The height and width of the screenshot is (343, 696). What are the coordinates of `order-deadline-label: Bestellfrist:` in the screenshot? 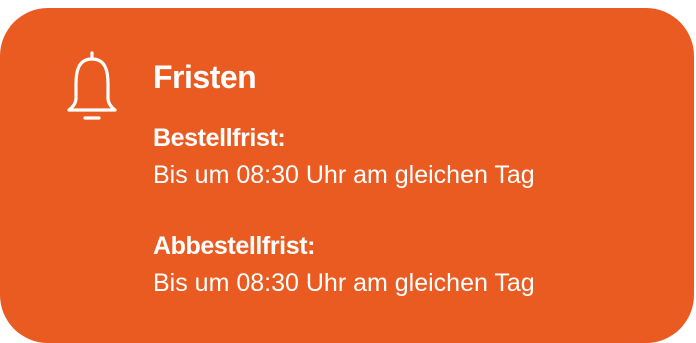 It's located at (219, 138).